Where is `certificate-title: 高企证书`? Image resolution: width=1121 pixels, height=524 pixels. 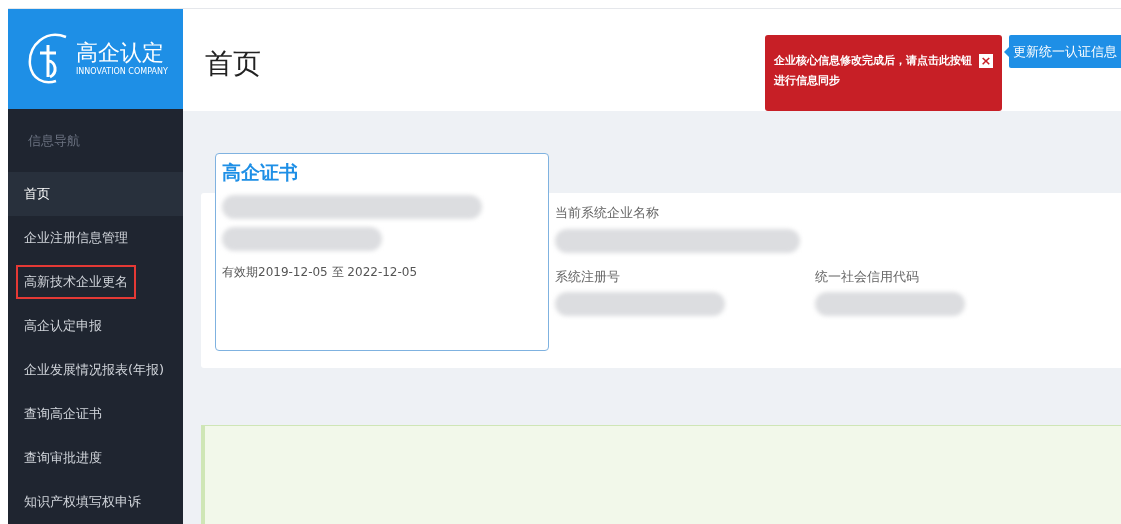 certificate-title: 高企证书 is located at coordinates (260, 172).